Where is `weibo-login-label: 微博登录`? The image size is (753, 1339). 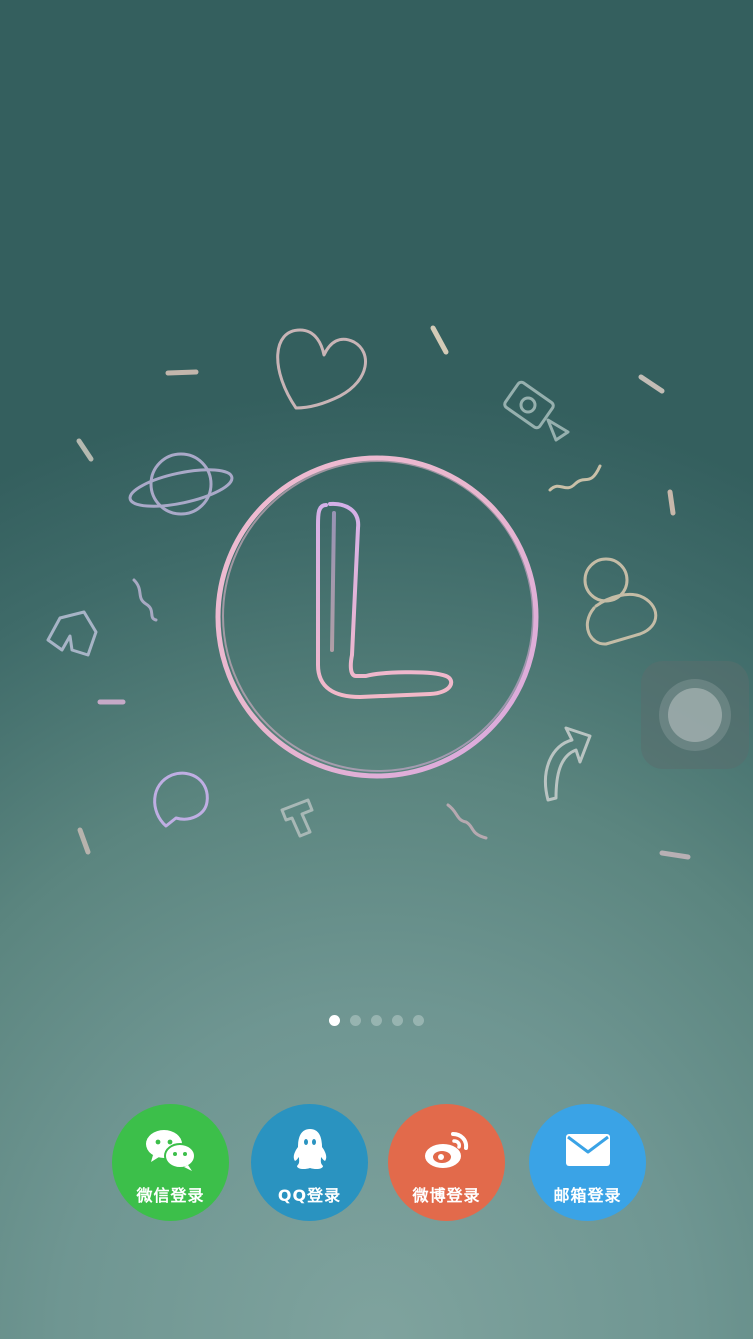
weibo-login-label: 微博登录 is located at coordinates (446, 1195).